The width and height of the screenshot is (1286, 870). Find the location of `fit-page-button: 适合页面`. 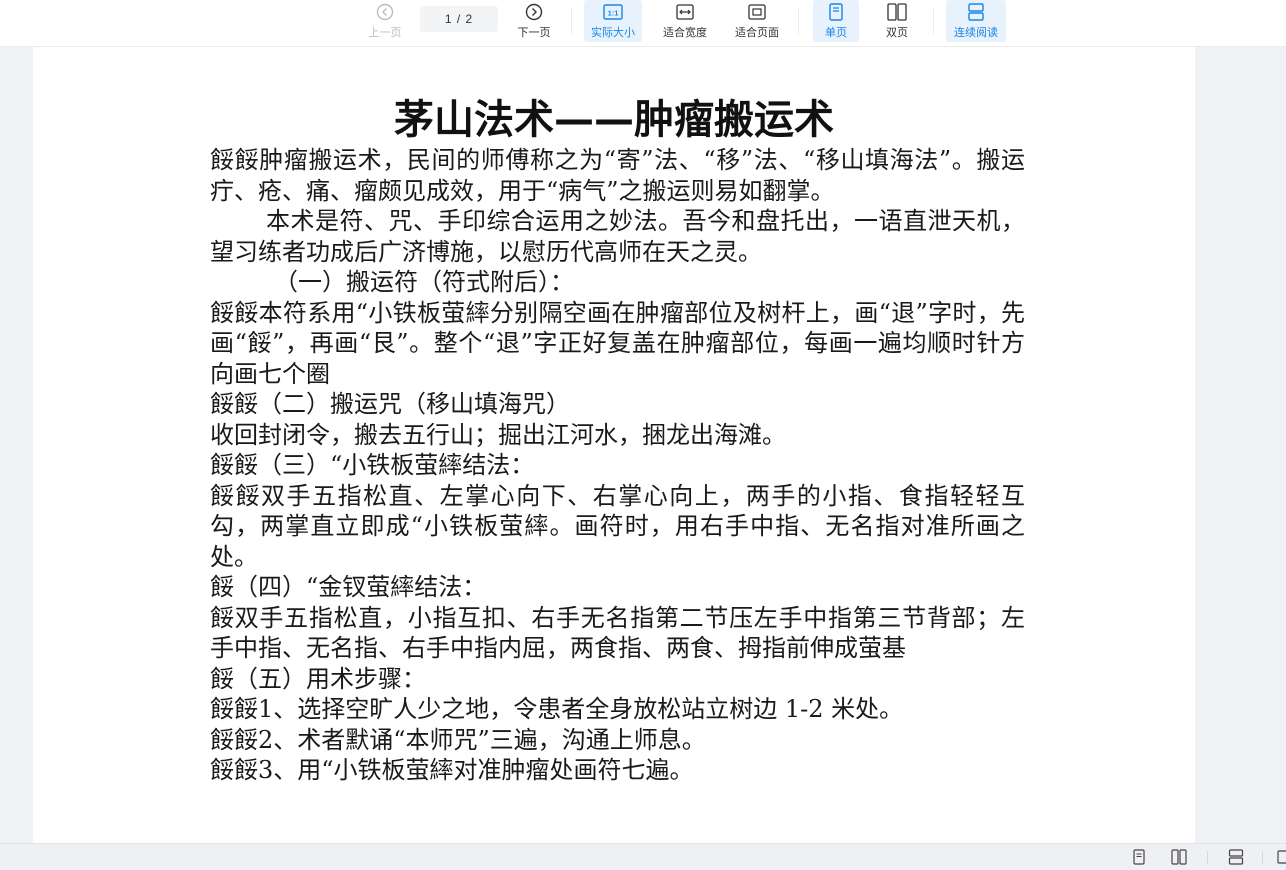

fit-page-button: 适合页面 is located at coordinates (757, 21).